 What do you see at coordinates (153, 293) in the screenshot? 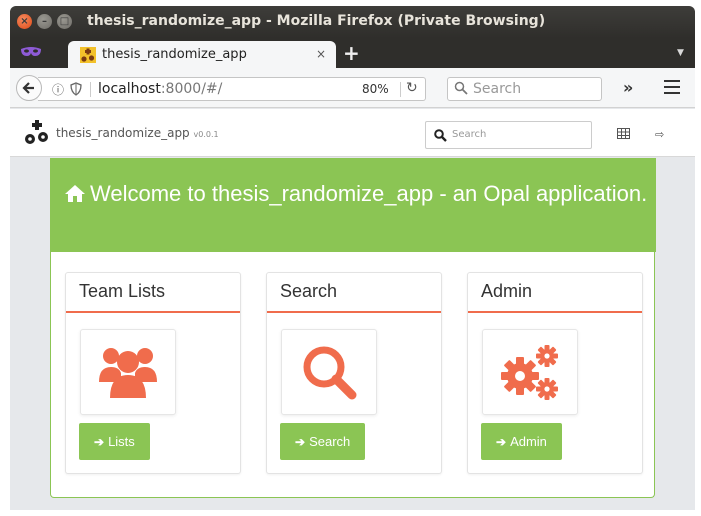
I see `card-title-team-lists: Team Lists` at bounding box center [153, 293].